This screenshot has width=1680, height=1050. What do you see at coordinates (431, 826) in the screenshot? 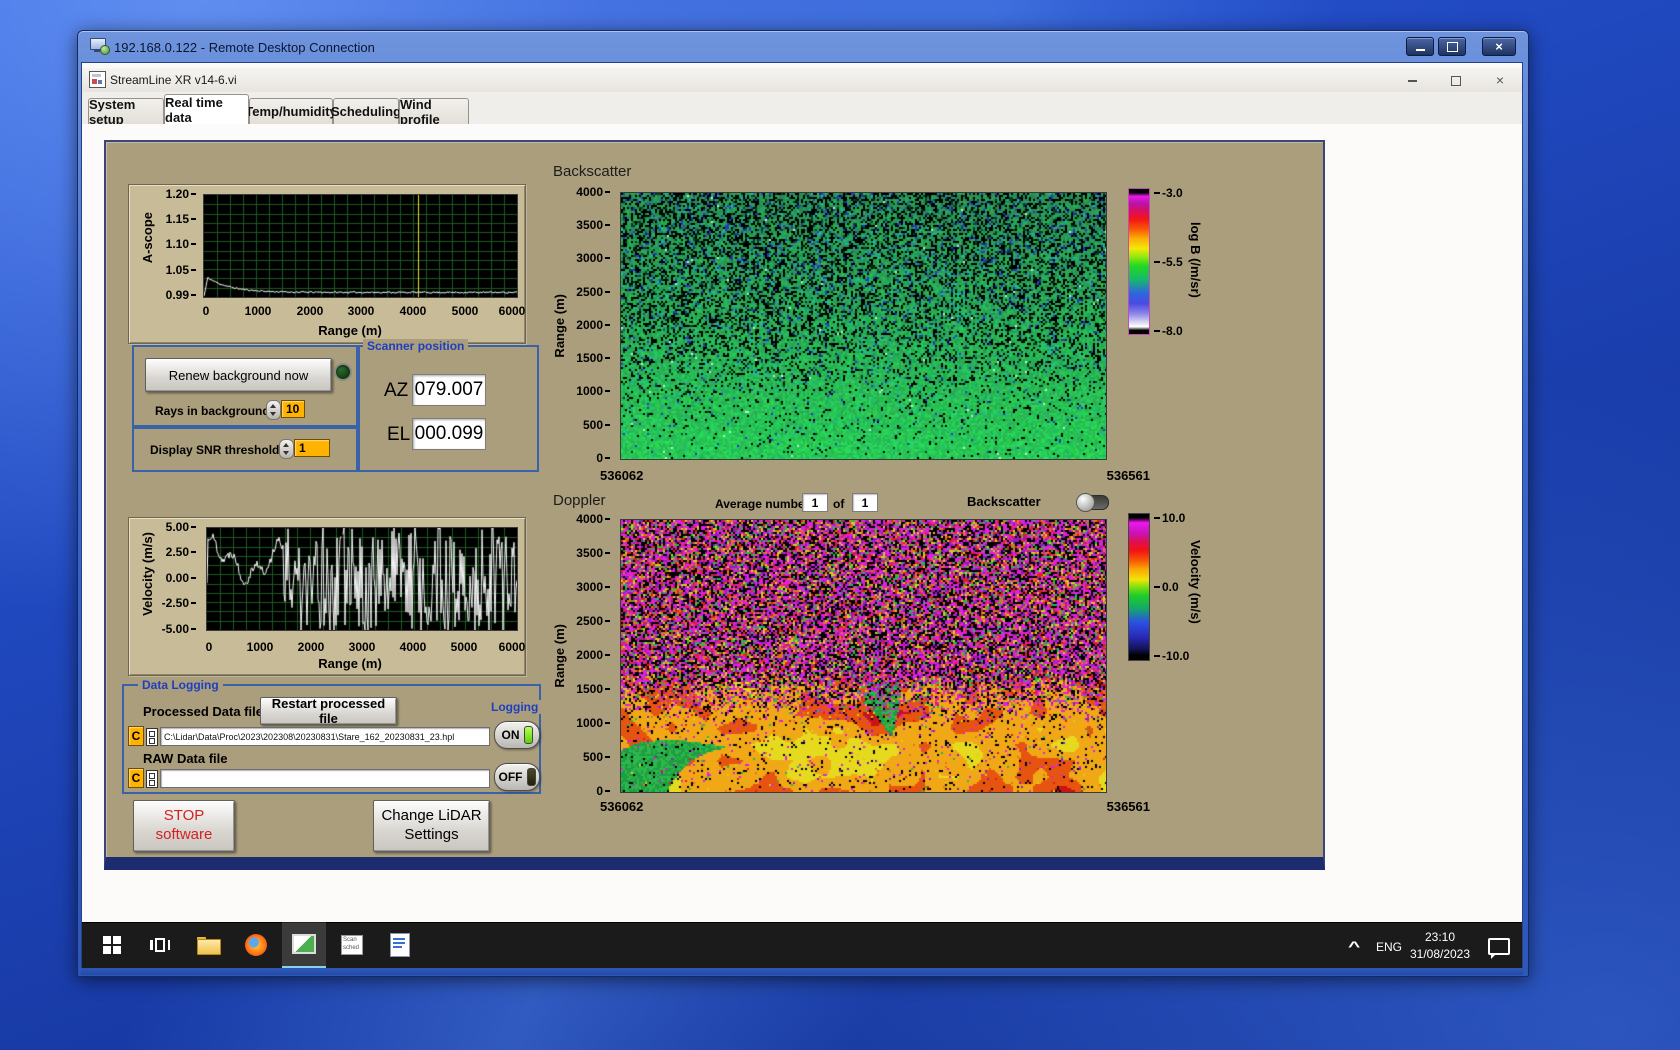
I see `change-lidar-settings-button: Change LiDAR Settings` at bounding box center [431, 826].